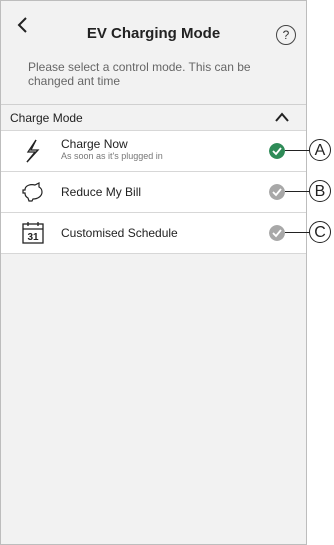 The image size is (334, 545). I want to click on option-charge-now: Charge Now As soon as it's plugged in, so click(153, 150).